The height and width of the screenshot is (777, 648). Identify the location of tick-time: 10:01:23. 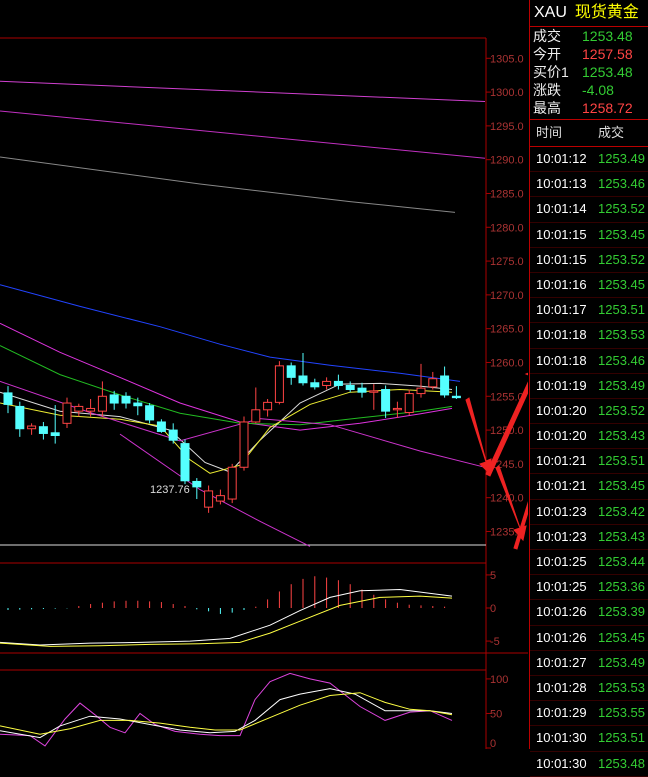
(561, 511).